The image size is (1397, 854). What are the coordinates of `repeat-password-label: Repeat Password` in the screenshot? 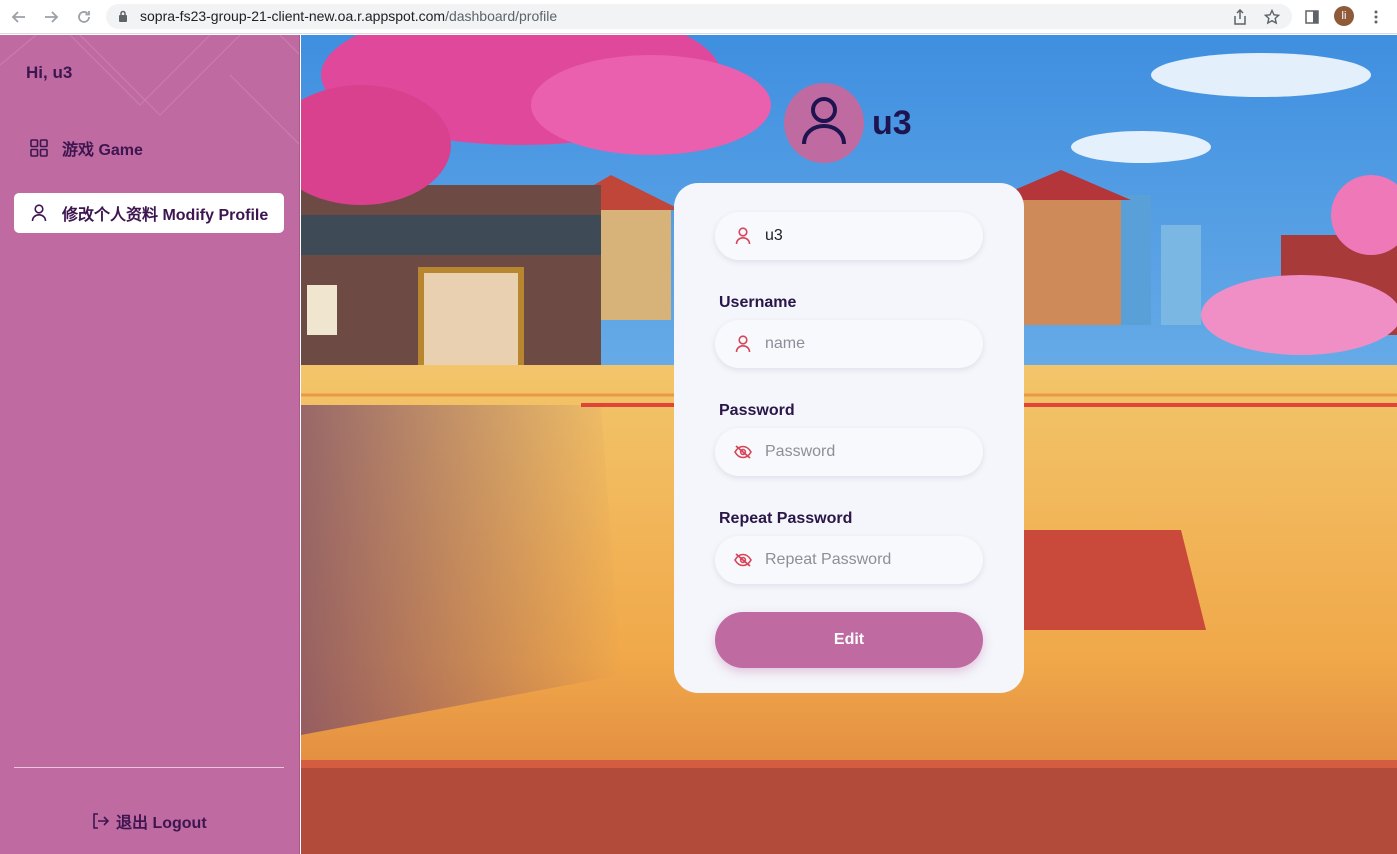 It's located at (786, 518).